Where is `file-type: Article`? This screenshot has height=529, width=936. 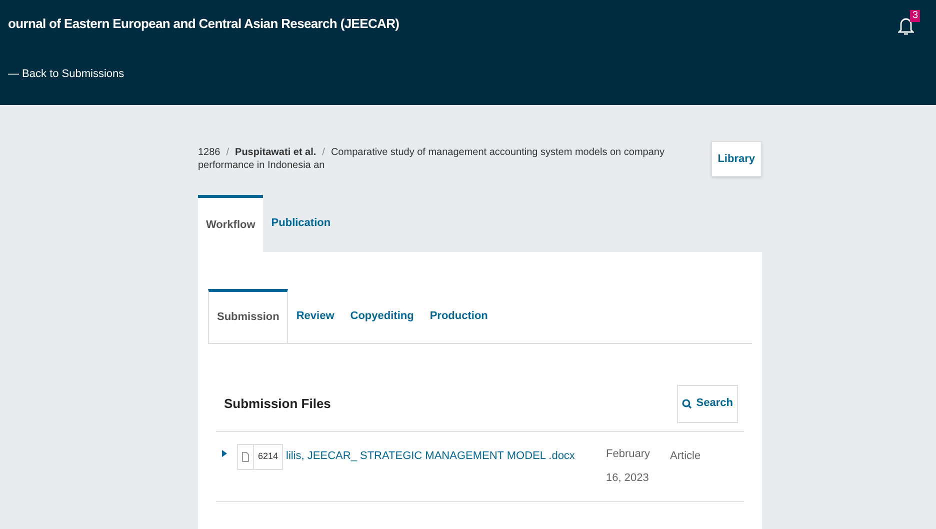
file-type: Article is located at coordinates (685, 456).